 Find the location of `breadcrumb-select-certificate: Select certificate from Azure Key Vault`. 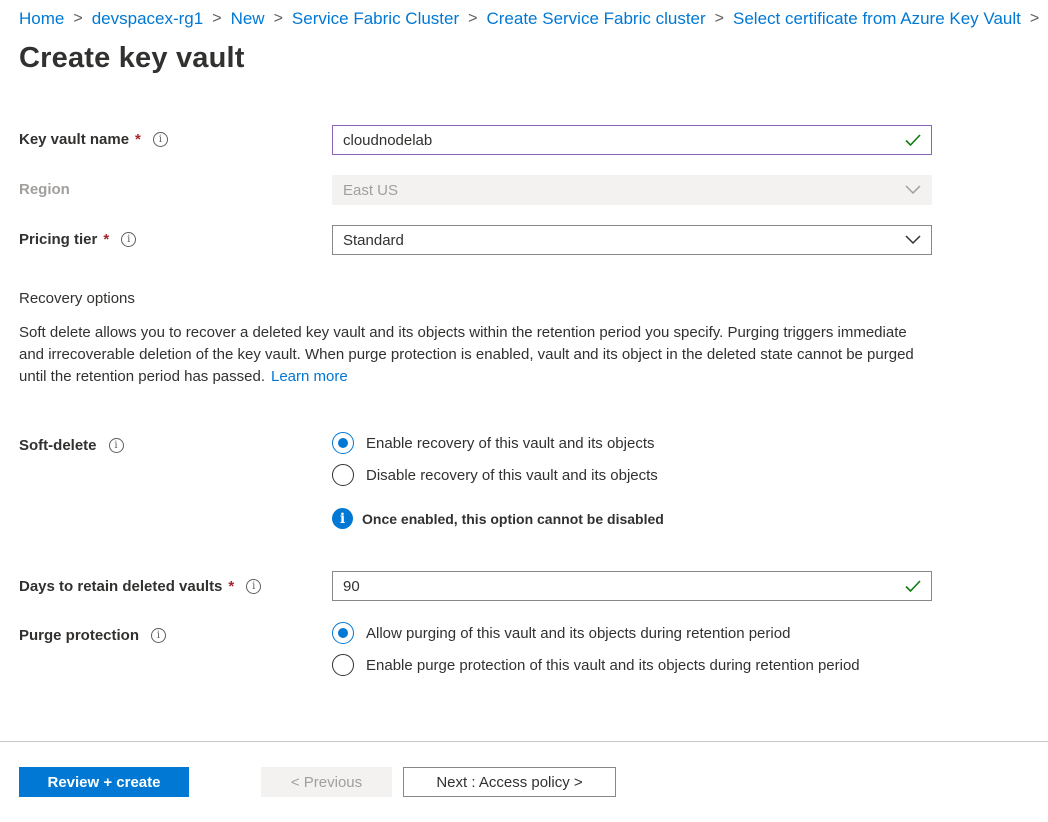

breadcrumb-select-certificate: Select certificate from Azure Key Vault is located at coordinates (877, 19).